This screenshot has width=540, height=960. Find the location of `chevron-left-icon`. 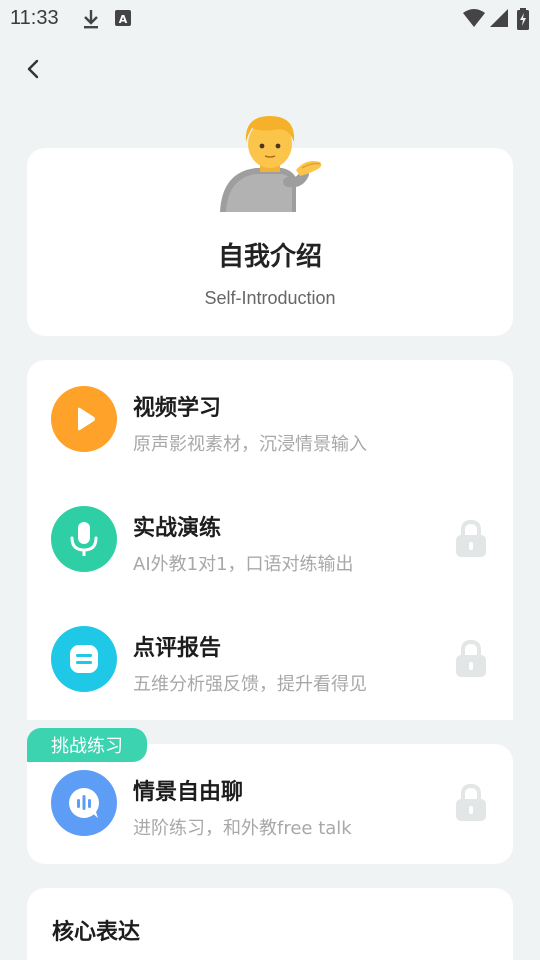

chevron-left-icon is located at coordinates (33, 69).